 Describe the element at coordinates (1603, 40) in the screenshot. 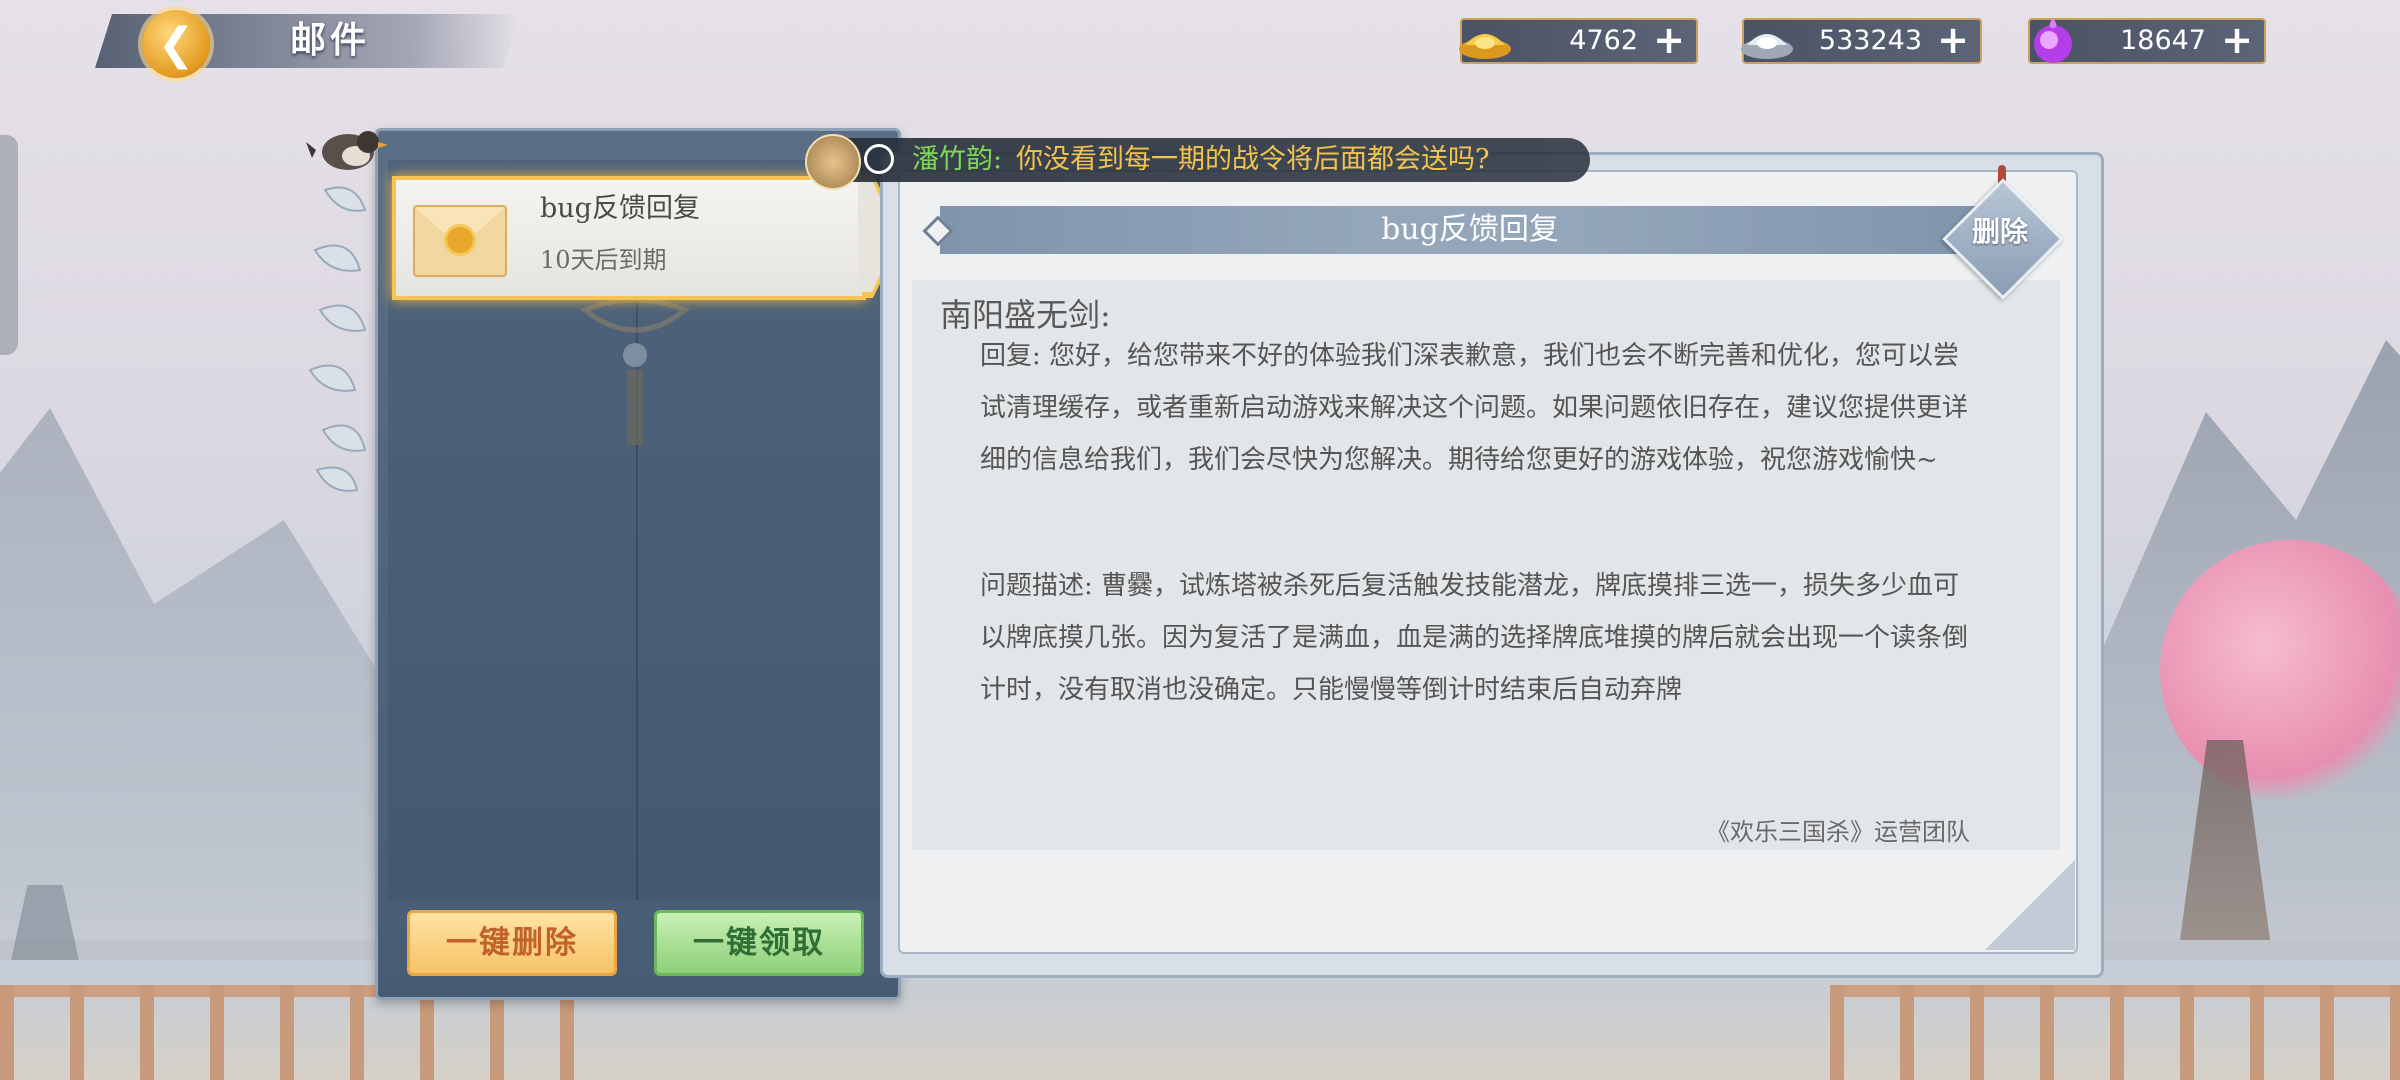

I see `gold-value: 4762` at that location.